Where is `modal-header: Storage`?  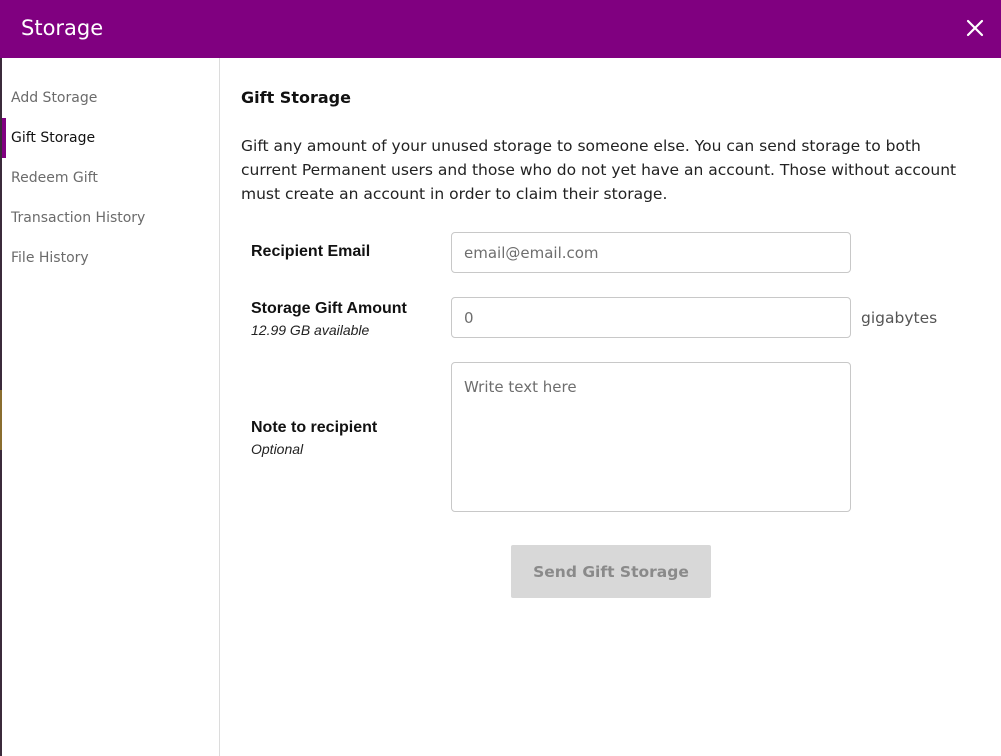 modal-header: Storage is located at coordinates (500, 29).